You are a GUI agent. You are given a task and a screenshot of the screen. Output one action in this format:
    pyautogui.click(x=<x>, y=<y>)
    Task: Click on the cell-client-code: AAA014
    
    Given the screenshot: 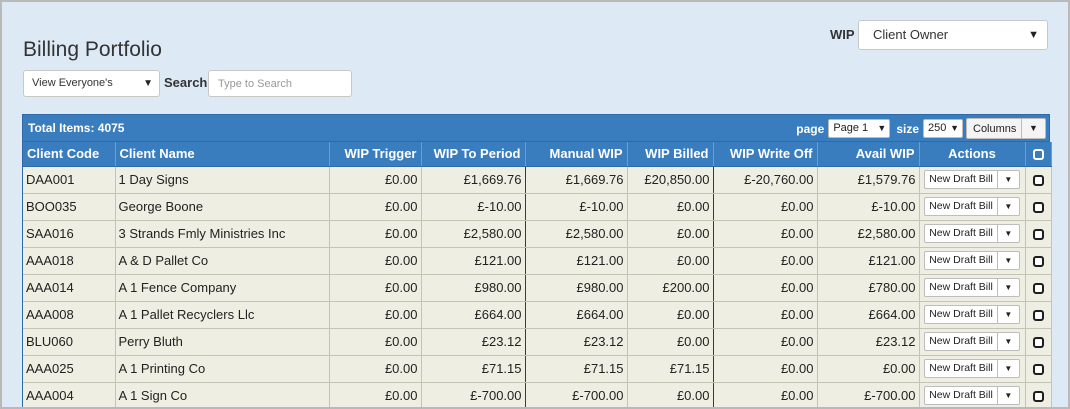 What is the action you would take?
    pyautogui.click(x=69, y=288)
    